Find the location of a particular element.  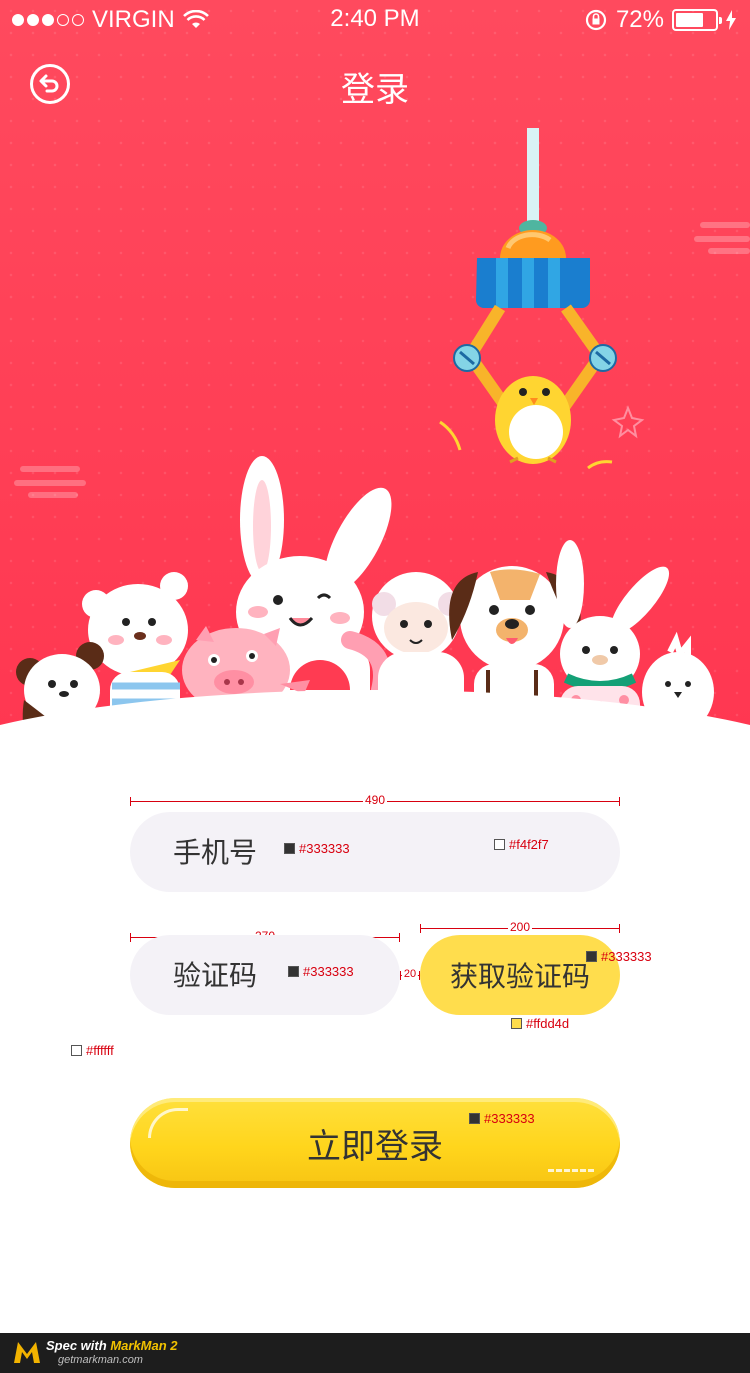

charging-icon is located at coordinates (731, 20).